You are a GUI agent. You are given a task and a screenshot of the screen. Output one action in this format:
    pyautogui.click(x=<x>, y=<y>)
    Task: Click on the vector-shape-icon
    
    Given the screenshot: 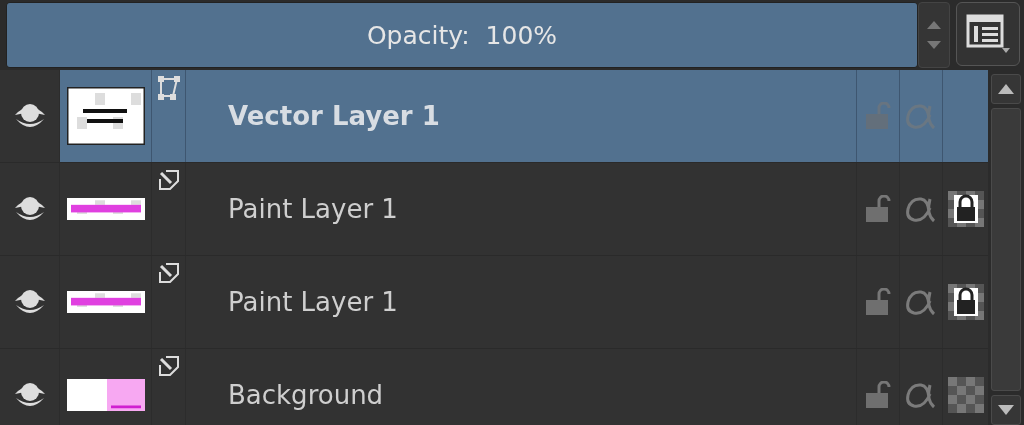 What is the action you would take?
    pyautogui.click(x=168, y=88)
    